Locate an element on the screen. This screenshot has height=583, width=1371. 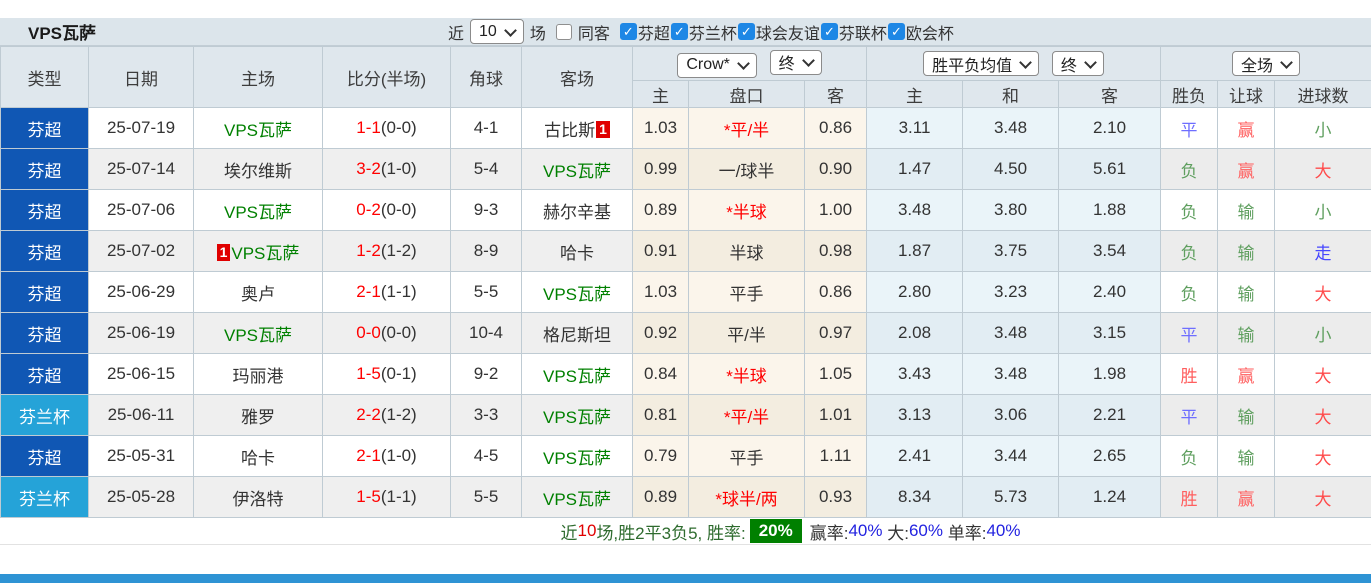
bookmaker-time-select: 终 is located at coordinates (796, 62).